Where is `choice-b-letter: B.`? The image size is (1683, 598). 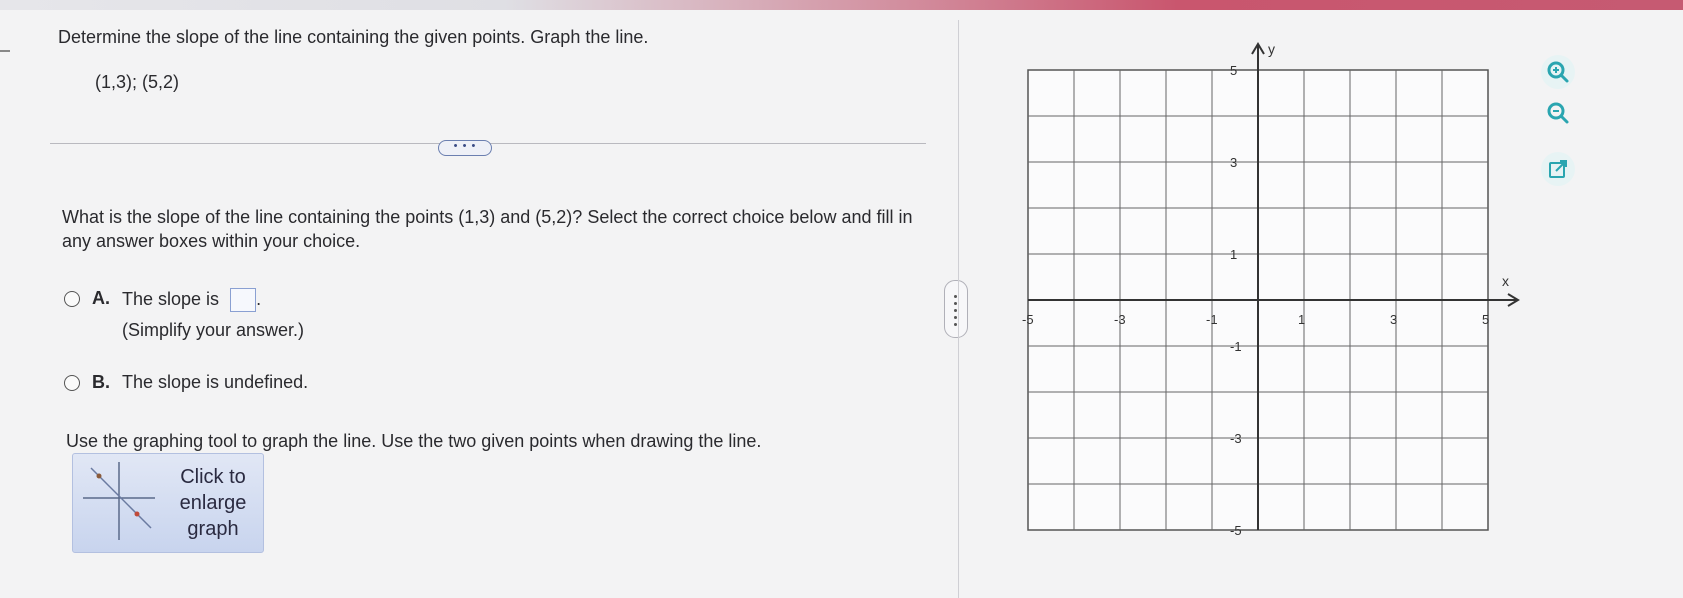
choice-b-letter: B. is located at coordinates (101, 382).